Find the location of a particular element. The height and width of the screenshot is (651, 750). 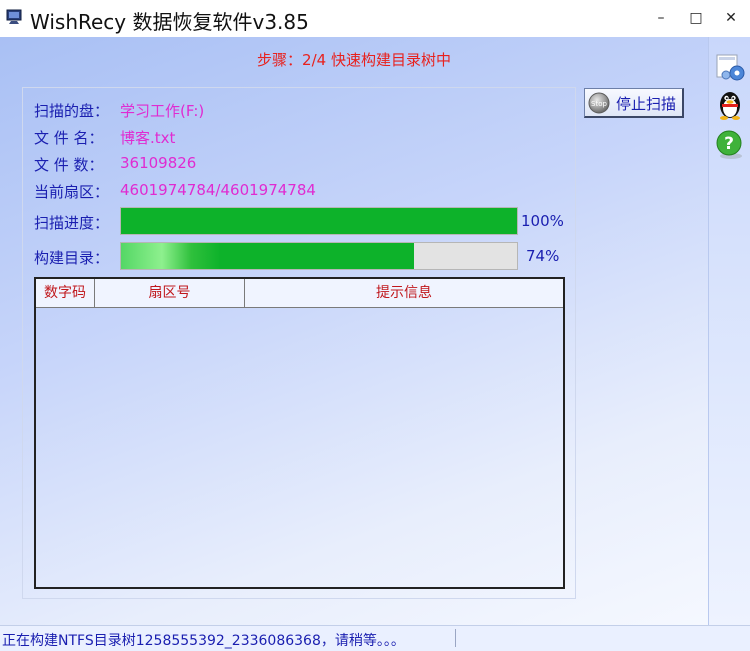

scan-progress-label: 扫描进度： is located at coordinates (72, 223).